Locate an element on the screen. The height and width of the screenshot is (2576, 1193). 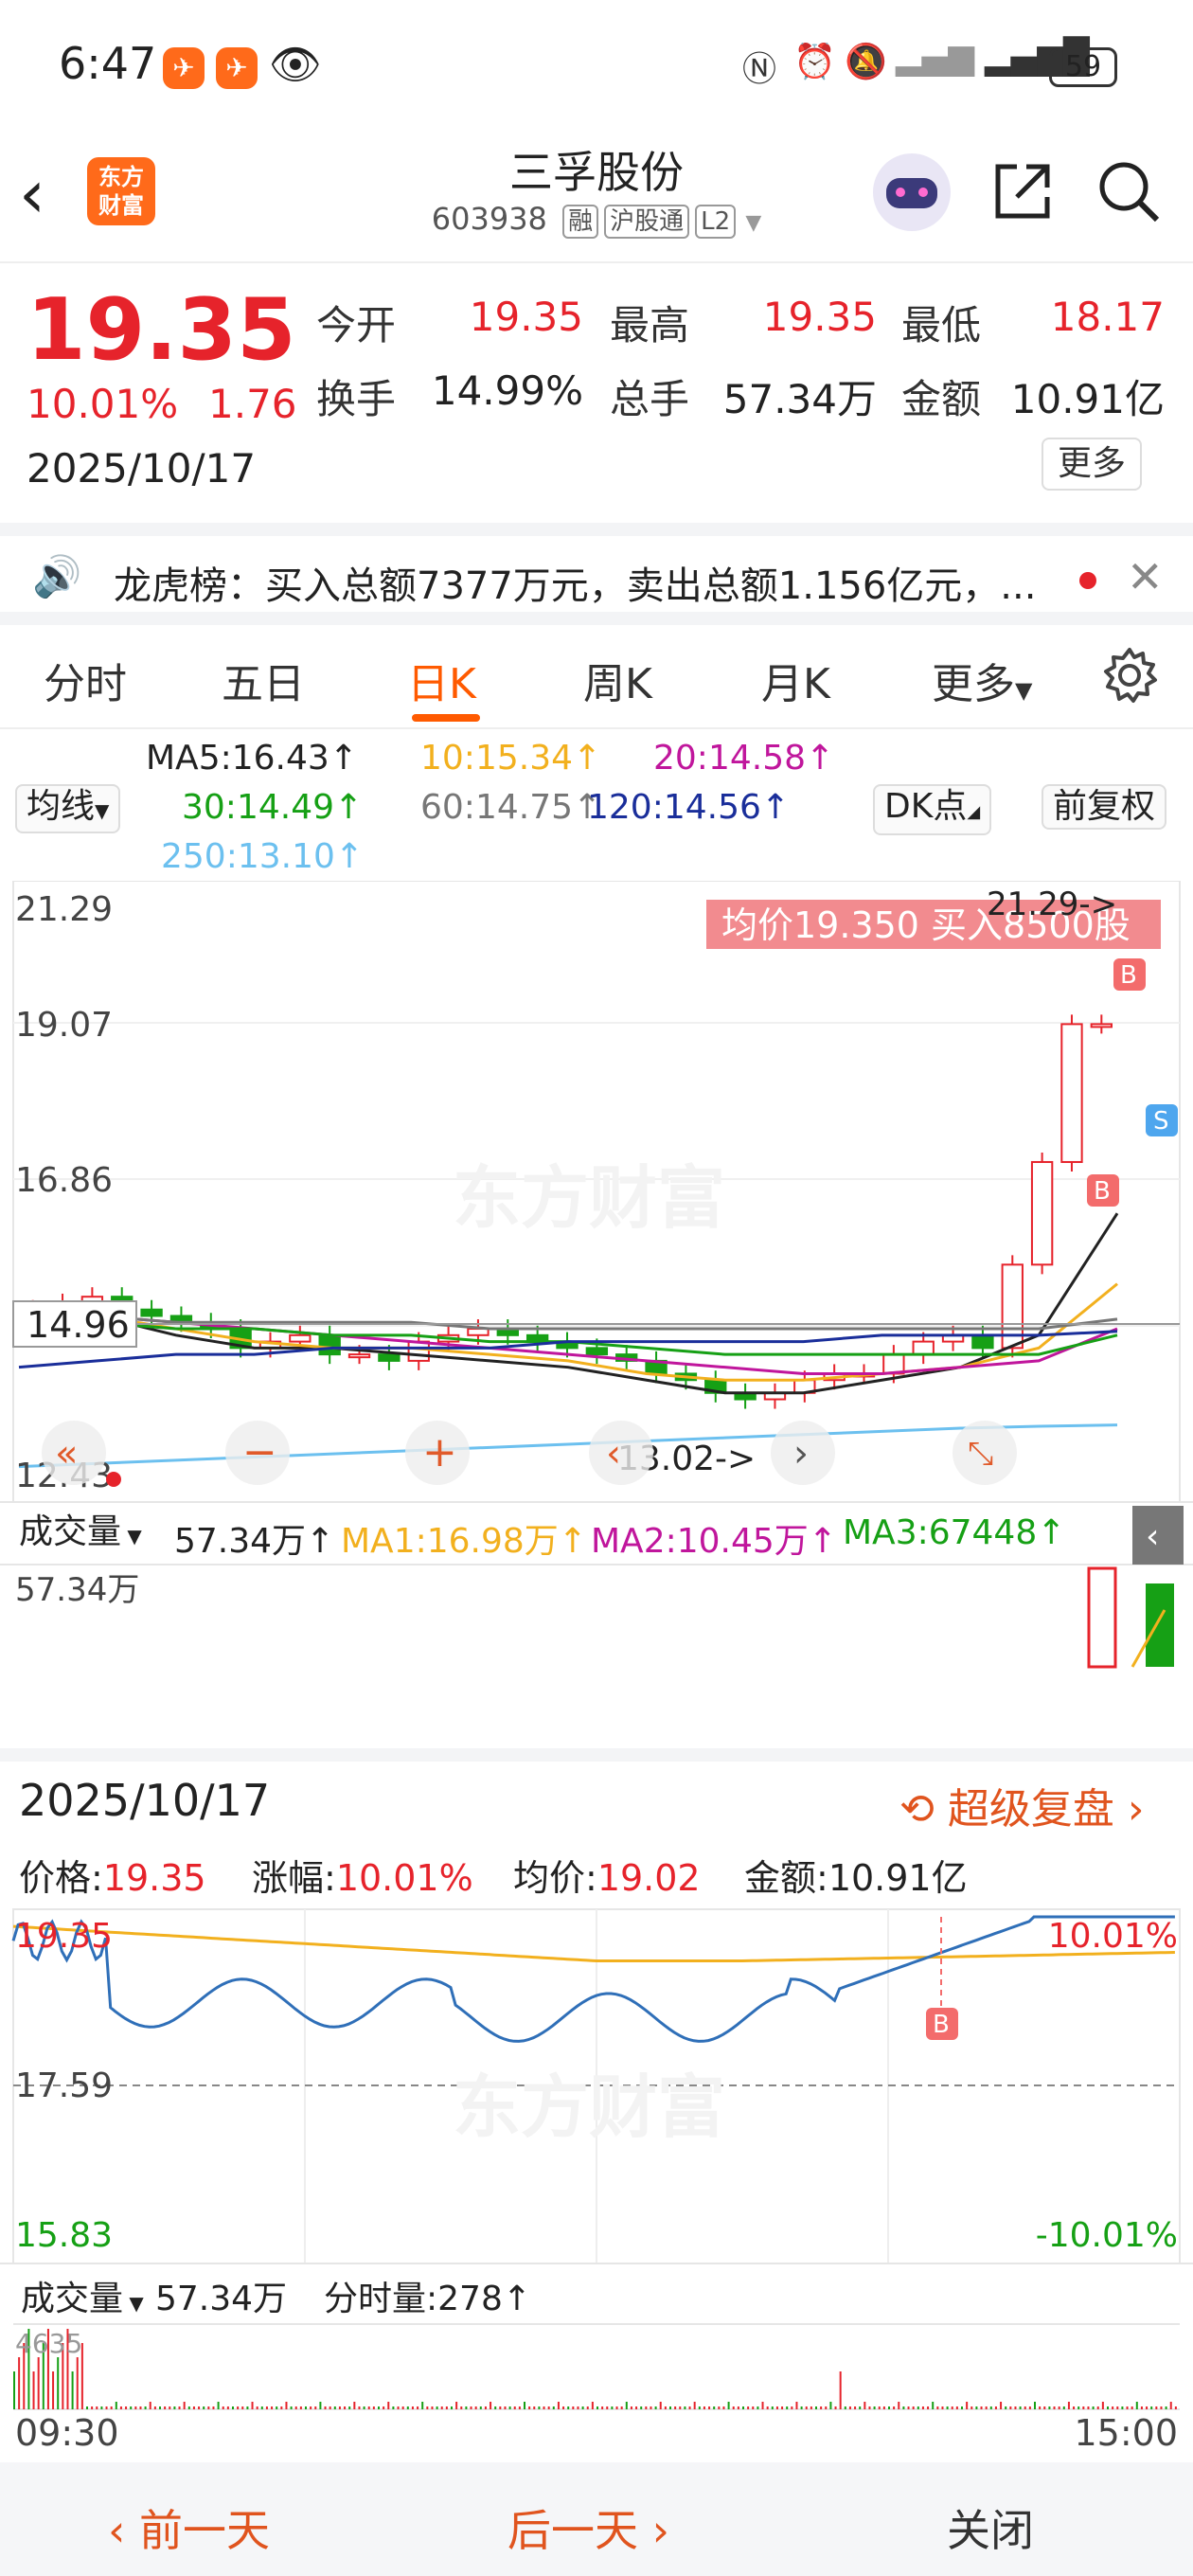
settings-gear-icon is located at coordinates (1129, 675).